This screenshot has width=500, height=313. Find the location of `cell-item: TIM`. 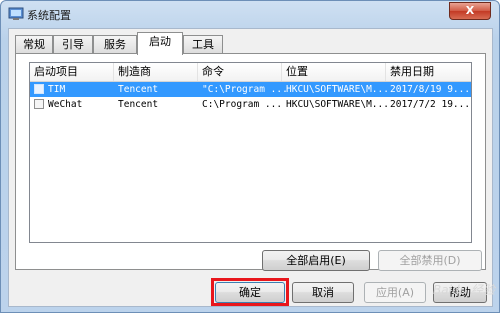

cell-item: TIM is located at coordinates (57, 89).